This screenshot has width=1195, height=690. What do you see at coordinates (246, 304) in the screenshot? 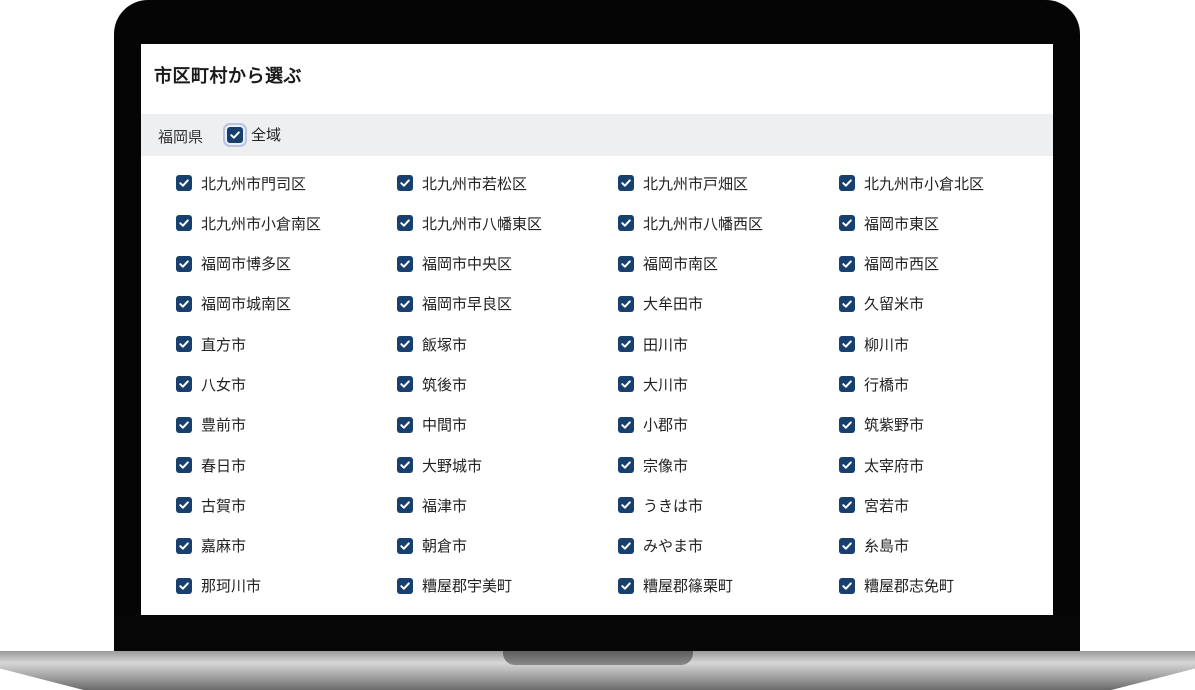
I see `city-label: 福岡市城南区` at bounding box center [246, 304].